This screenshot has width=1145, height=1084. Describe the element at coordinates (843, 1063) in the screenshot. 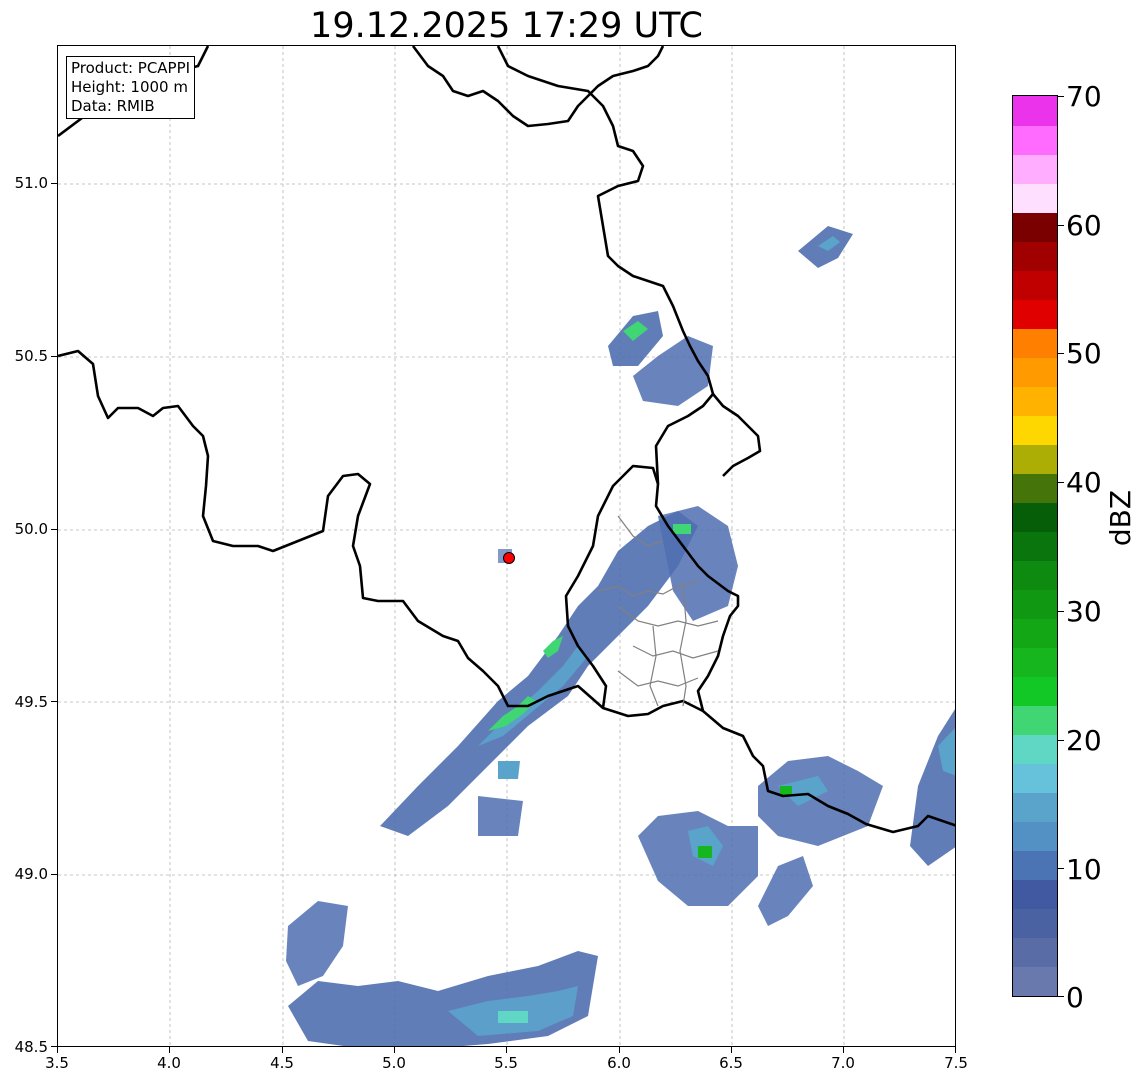

I see `x-tick-label: 7.0` at that location.